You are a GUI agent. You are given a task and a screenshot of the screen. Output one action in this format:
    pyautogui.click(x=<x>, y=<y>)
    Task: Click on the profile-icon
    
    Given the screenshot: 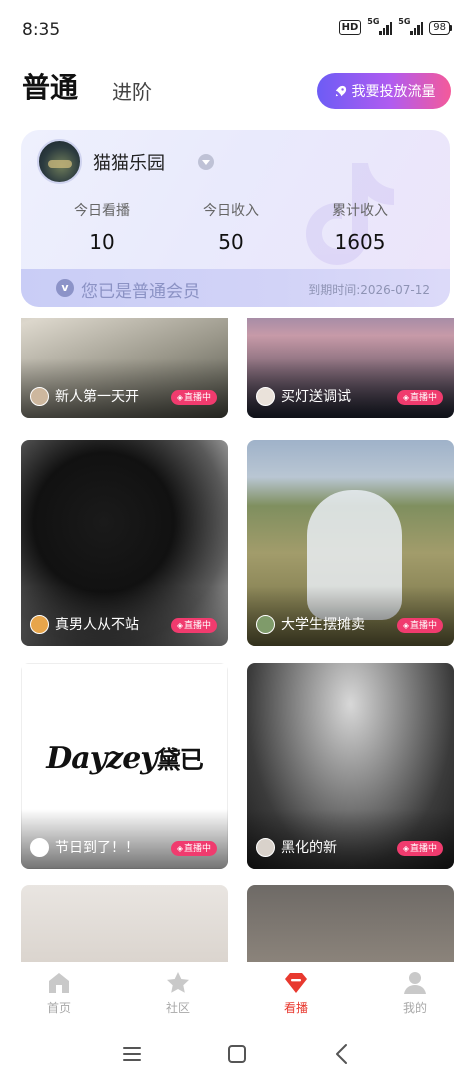 What is the action you would take?
    pyautogui.click(x=415, y=983)
    